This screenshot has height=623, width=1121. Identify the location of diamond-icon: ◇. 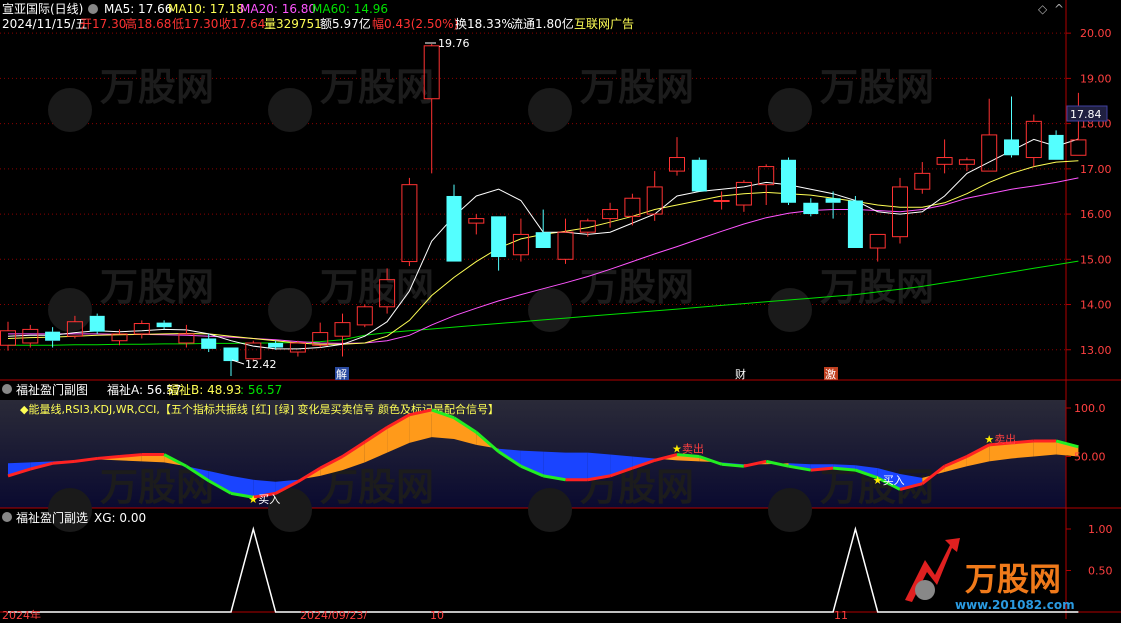
(1043, 9).